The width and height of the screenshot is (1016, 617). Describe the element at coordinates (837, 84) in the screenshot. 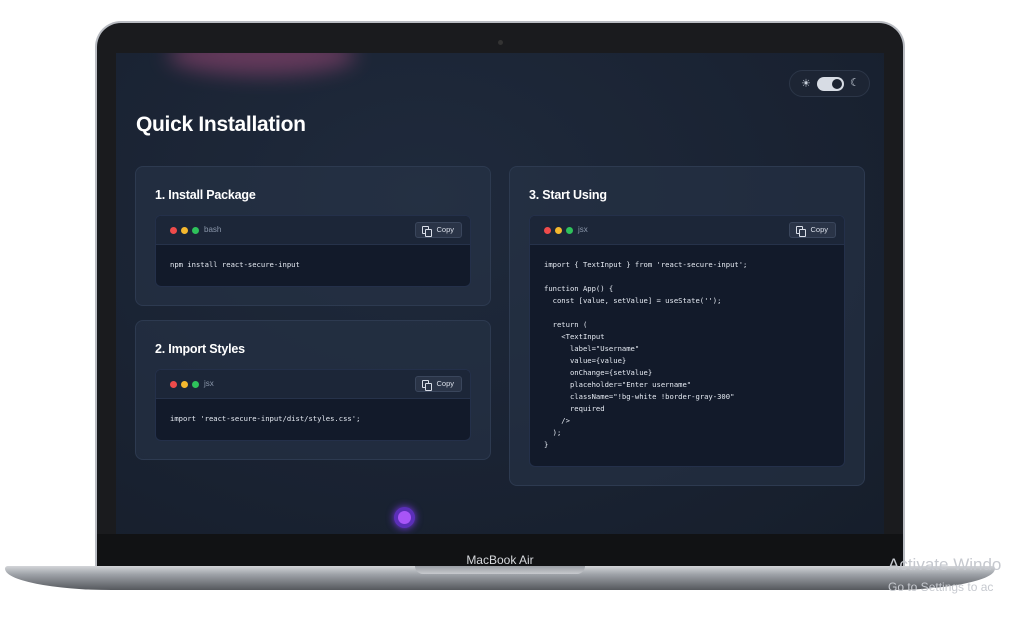

I see `switch-knob` at that location.